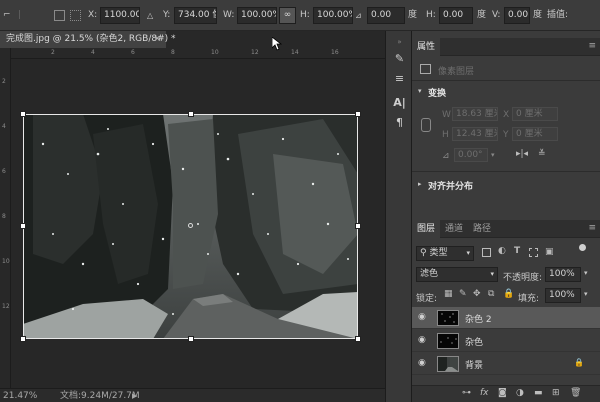  I want to click on y-field: 0 厘米, so click(535, 134).